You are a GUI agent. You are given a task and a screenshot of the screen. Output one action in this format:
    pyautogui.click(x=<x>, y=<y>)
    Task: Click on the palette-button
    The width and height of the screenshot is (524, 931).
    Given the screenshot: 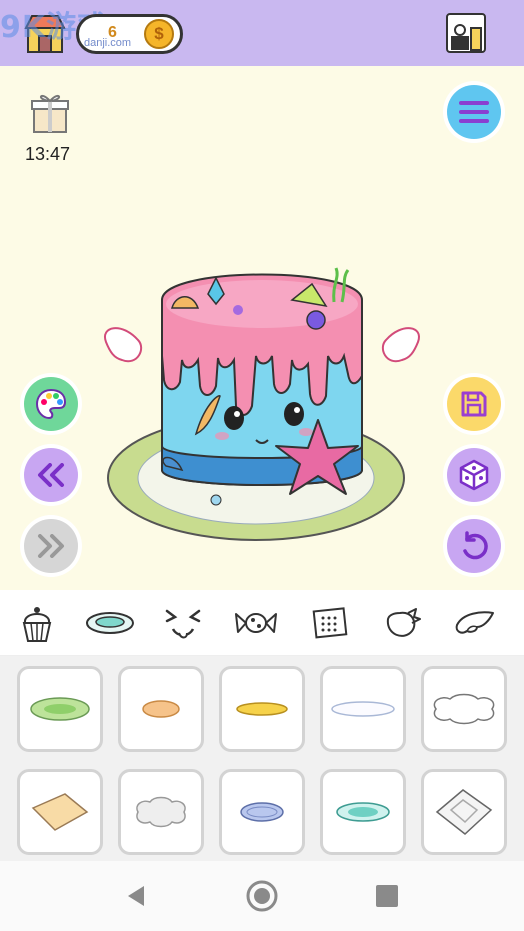 What is the action you would take?
    pyautogui.click(x=51, y=404)
    